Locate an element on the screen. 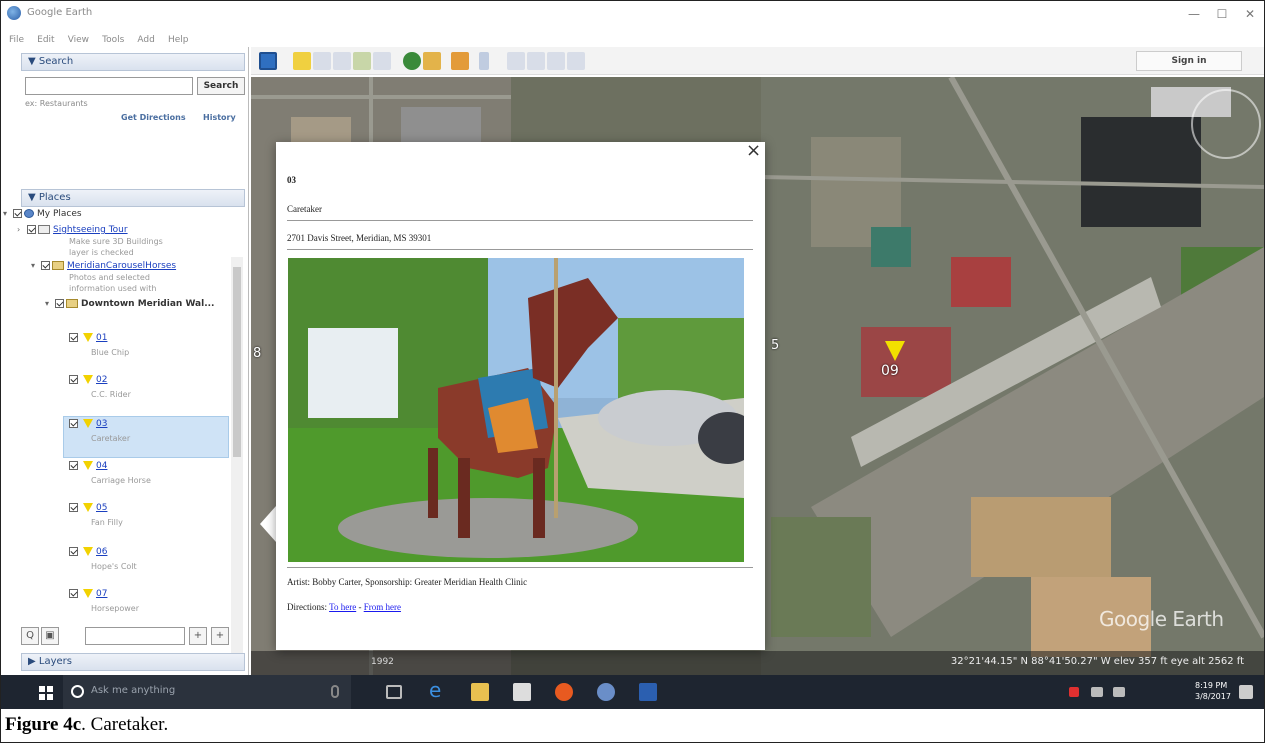 The height and width of the screenshot is (743, 1265). to-here-link: To here is located at coordinates (342, 607).